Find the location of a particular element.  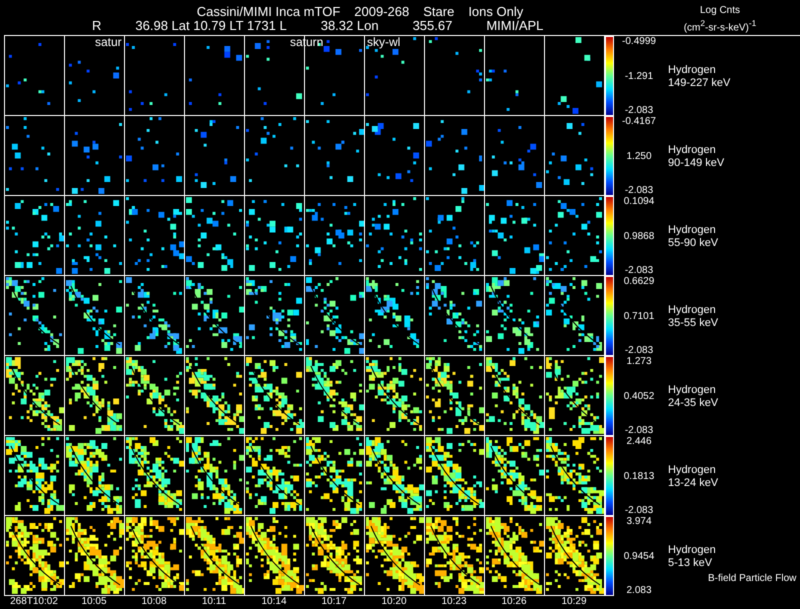

orbit-info: 355.67 is located at coordinates (432, 26).